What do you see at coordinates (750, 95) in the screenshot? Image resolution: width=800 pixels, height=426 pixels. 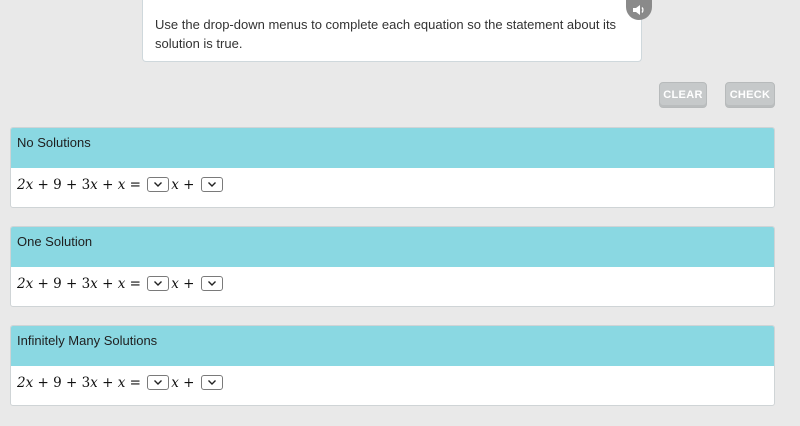 I see `check-button: CHECK` at bounding box center [750, 95].